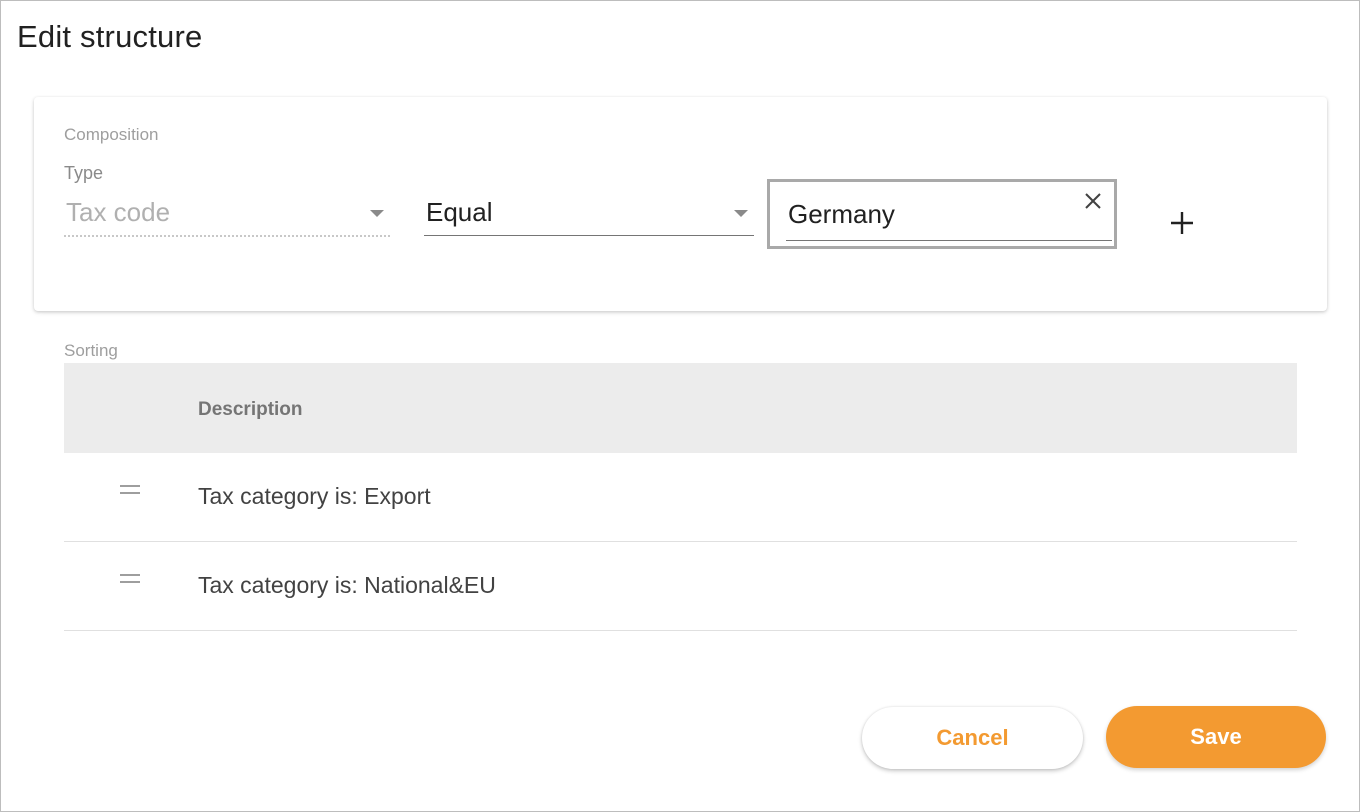 Image resolution: width=1360 pixels, height=812 pixels. I want to click on table-row: Tax category is: National&EU, so click(680, 586).